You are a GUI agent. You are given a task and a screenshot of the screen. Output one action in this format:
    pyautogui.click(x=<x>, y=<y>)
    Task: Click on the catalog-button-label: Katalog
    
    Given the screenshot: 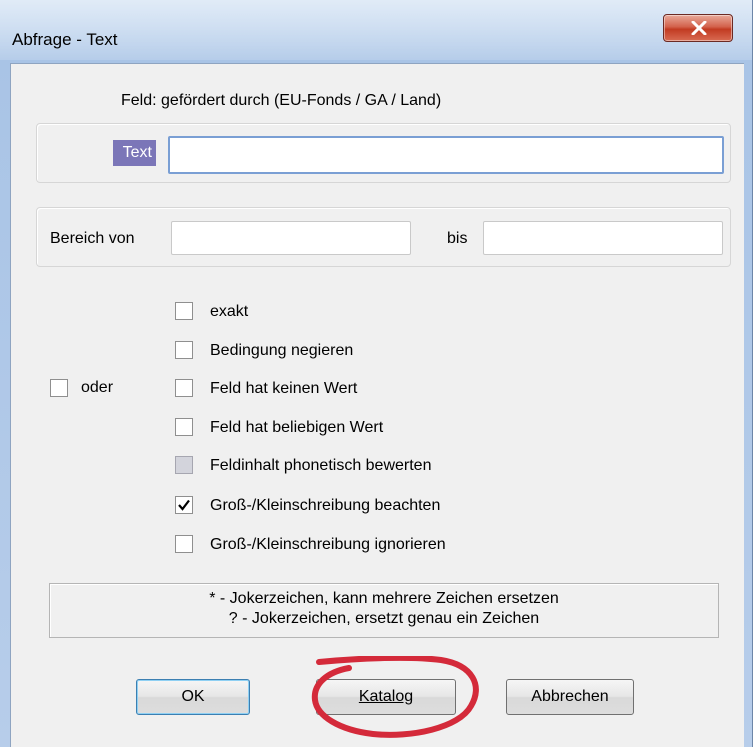 What is the action you would take?
    pyautogui.click(x=386, y=696)
    